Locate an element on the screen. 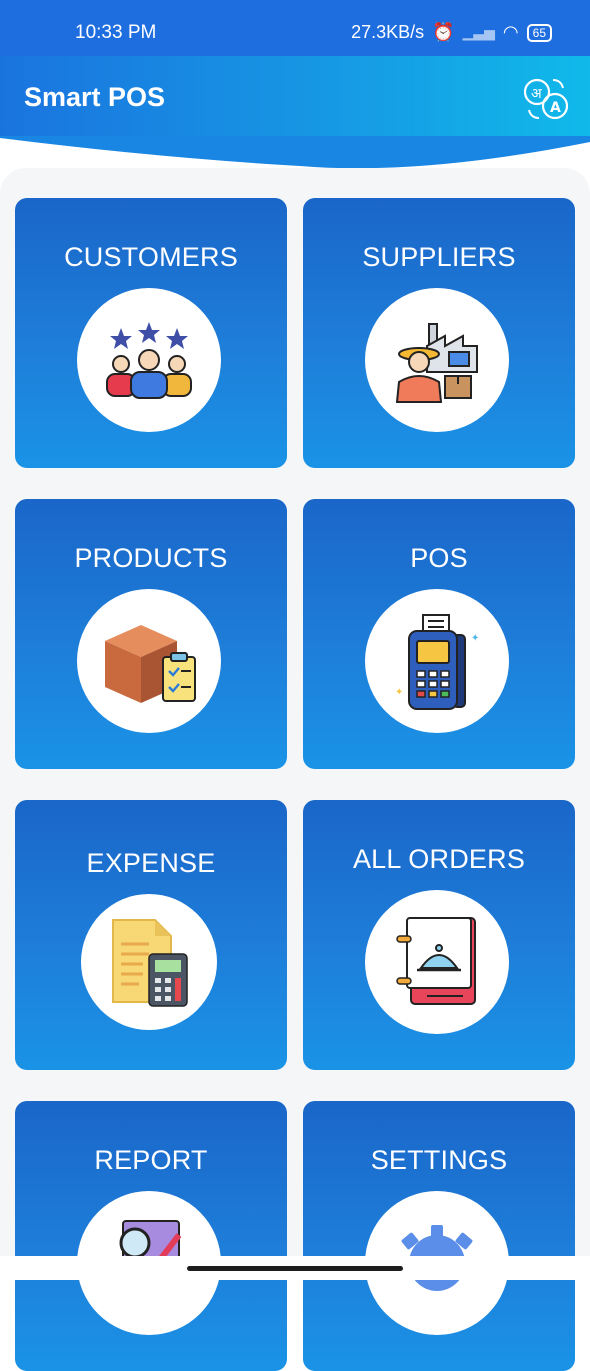 Image resolution: width=590 pixels, height=1371 pixels. products-card: PRODUCTS is located at coordinates (151, 634).